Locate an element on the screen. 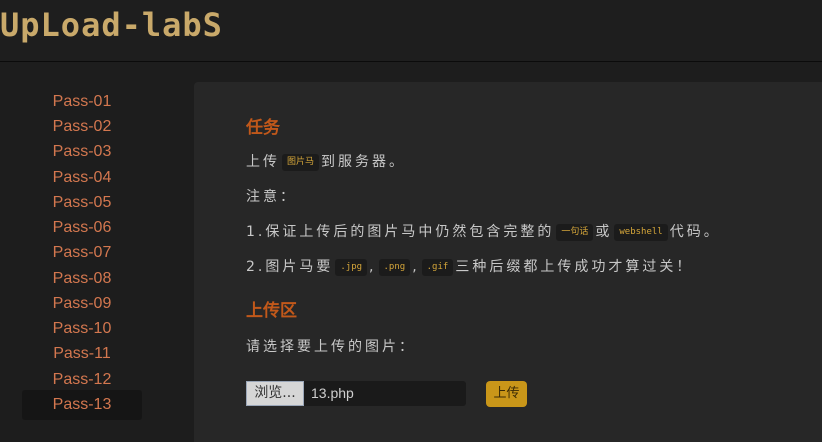  task-line-1: 上传 图片马 到服务器。 is located at coordinates (326, 162).